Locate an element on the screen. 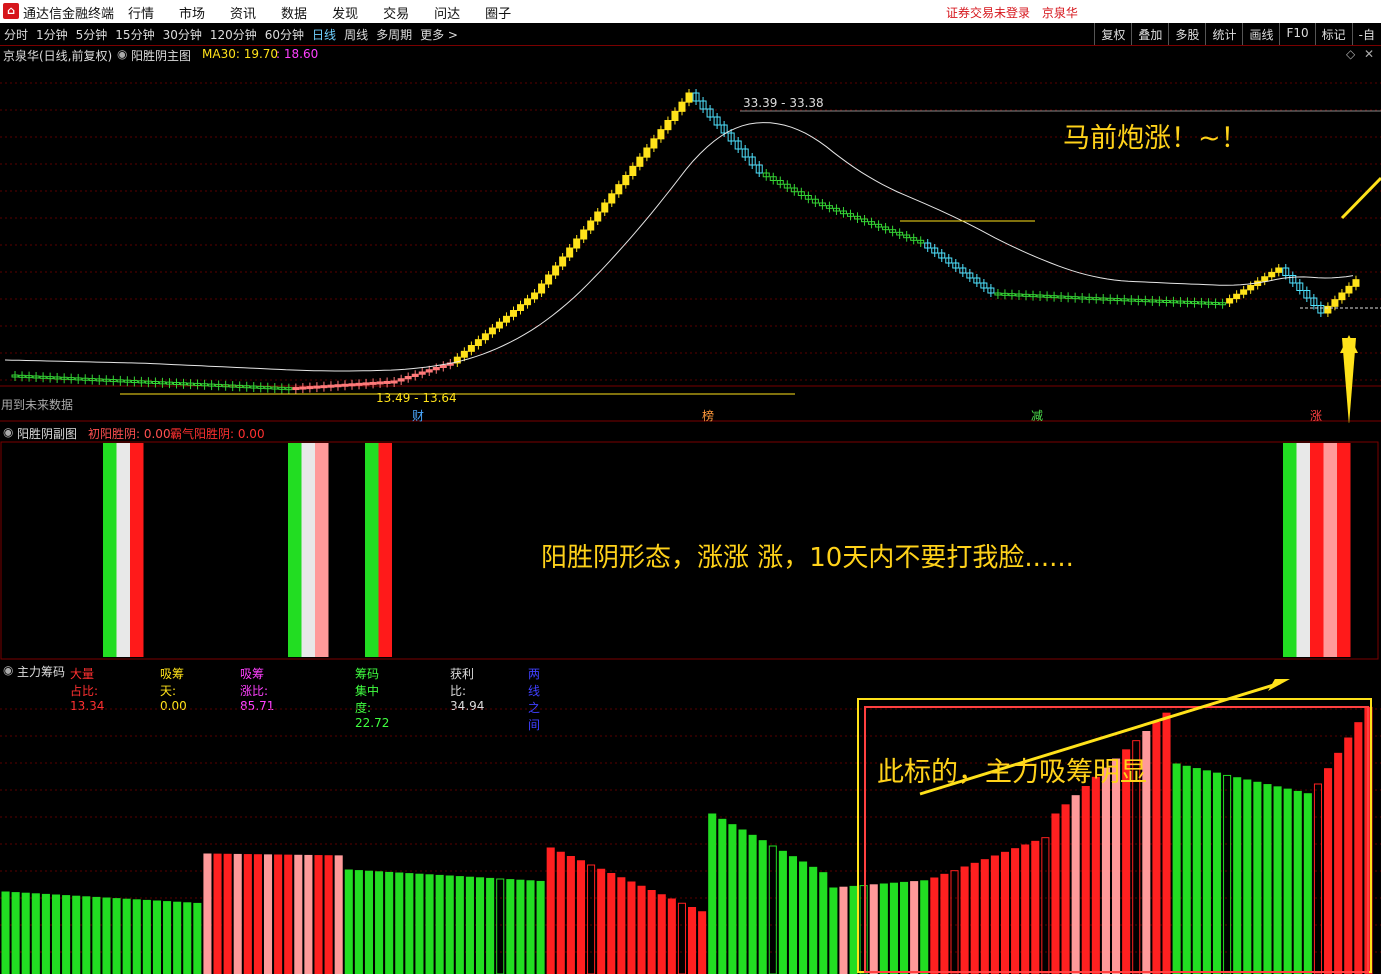 The image size is (1381, 974). chip-toggle-icon: ◉ is located at coordinates (8, 670).